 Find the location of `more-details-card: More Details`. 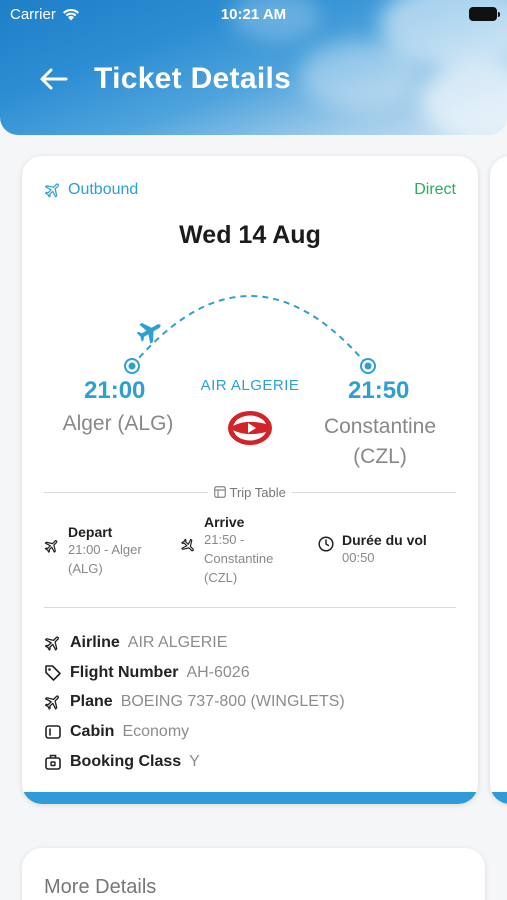

more-details-card: More Details is located at coordinates (253, 874).